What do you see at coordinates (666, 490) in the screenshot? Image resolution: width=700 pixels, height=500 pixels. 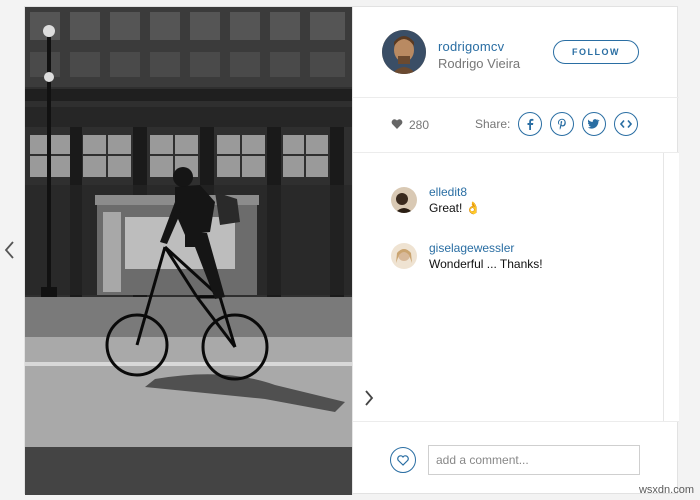 I see `watermark: wsxdn.com` at bounding box center [666, 490].